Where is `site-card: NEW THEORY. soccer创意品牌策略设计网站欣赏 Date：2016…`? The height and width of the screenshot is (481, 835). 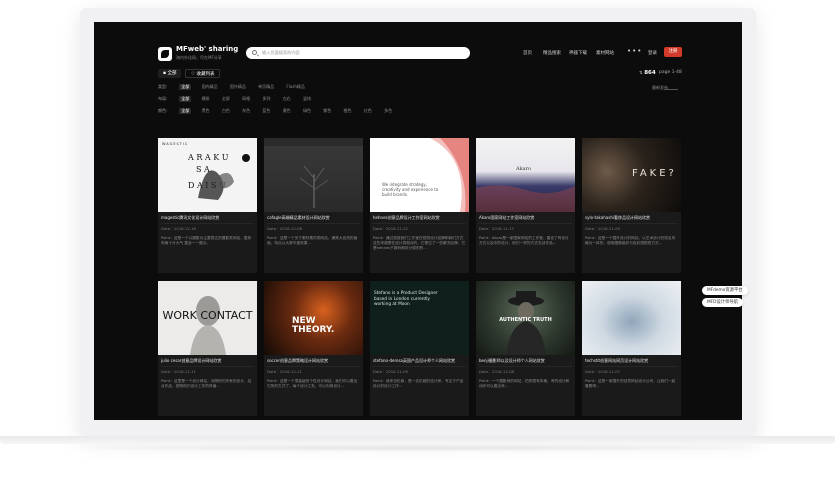 site-card: NEW THEORY. soccer创意品牌策略设计网站欣赏 Date：2016… is located at coordinates (313, 348).